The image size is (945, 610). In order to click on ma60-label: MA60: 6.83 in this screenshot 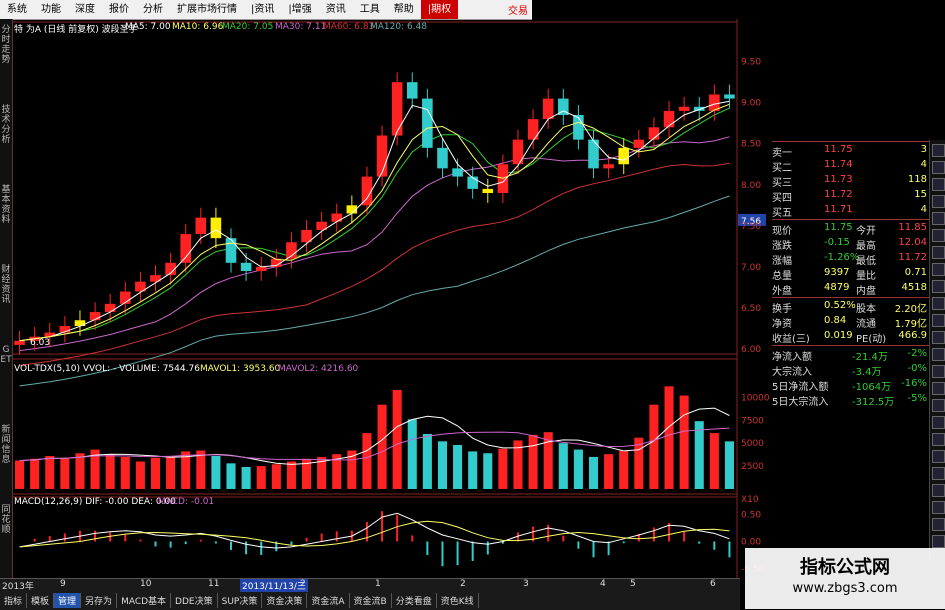, I will do `click(349, 27)`.